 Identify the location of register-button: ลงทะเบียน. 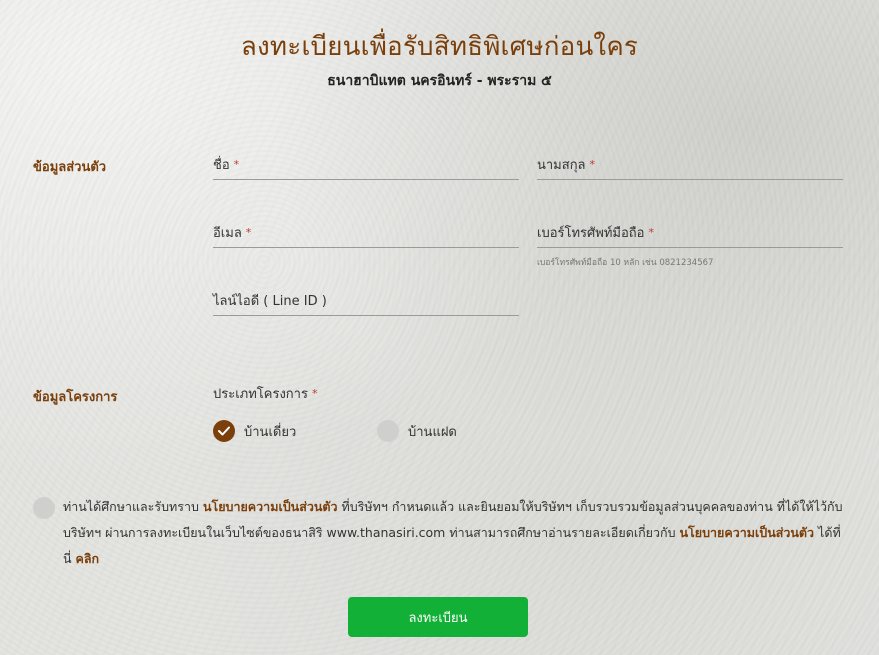
(438, 617).